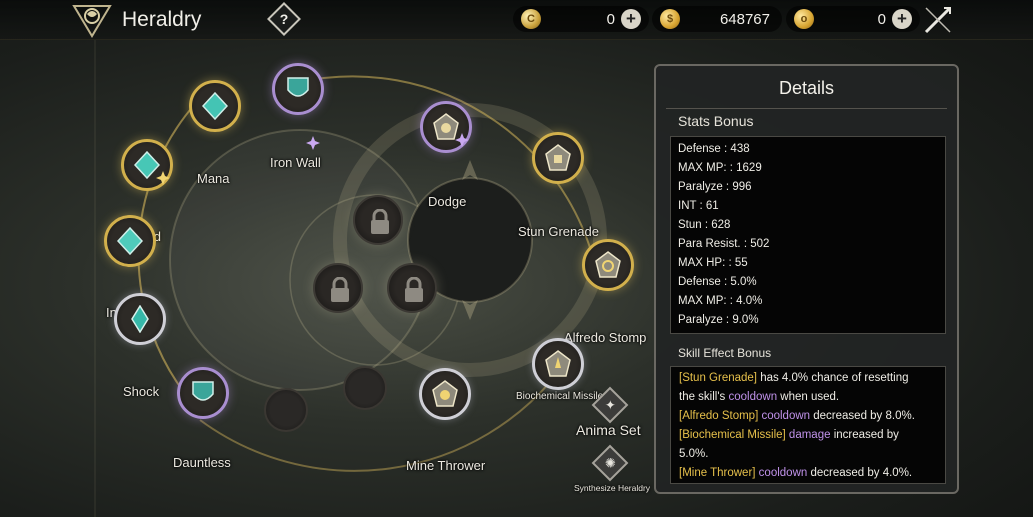 The height and width of the screenshot is (517, 1033). I want to click on stat-row: INT : 61, so click(698, 206).